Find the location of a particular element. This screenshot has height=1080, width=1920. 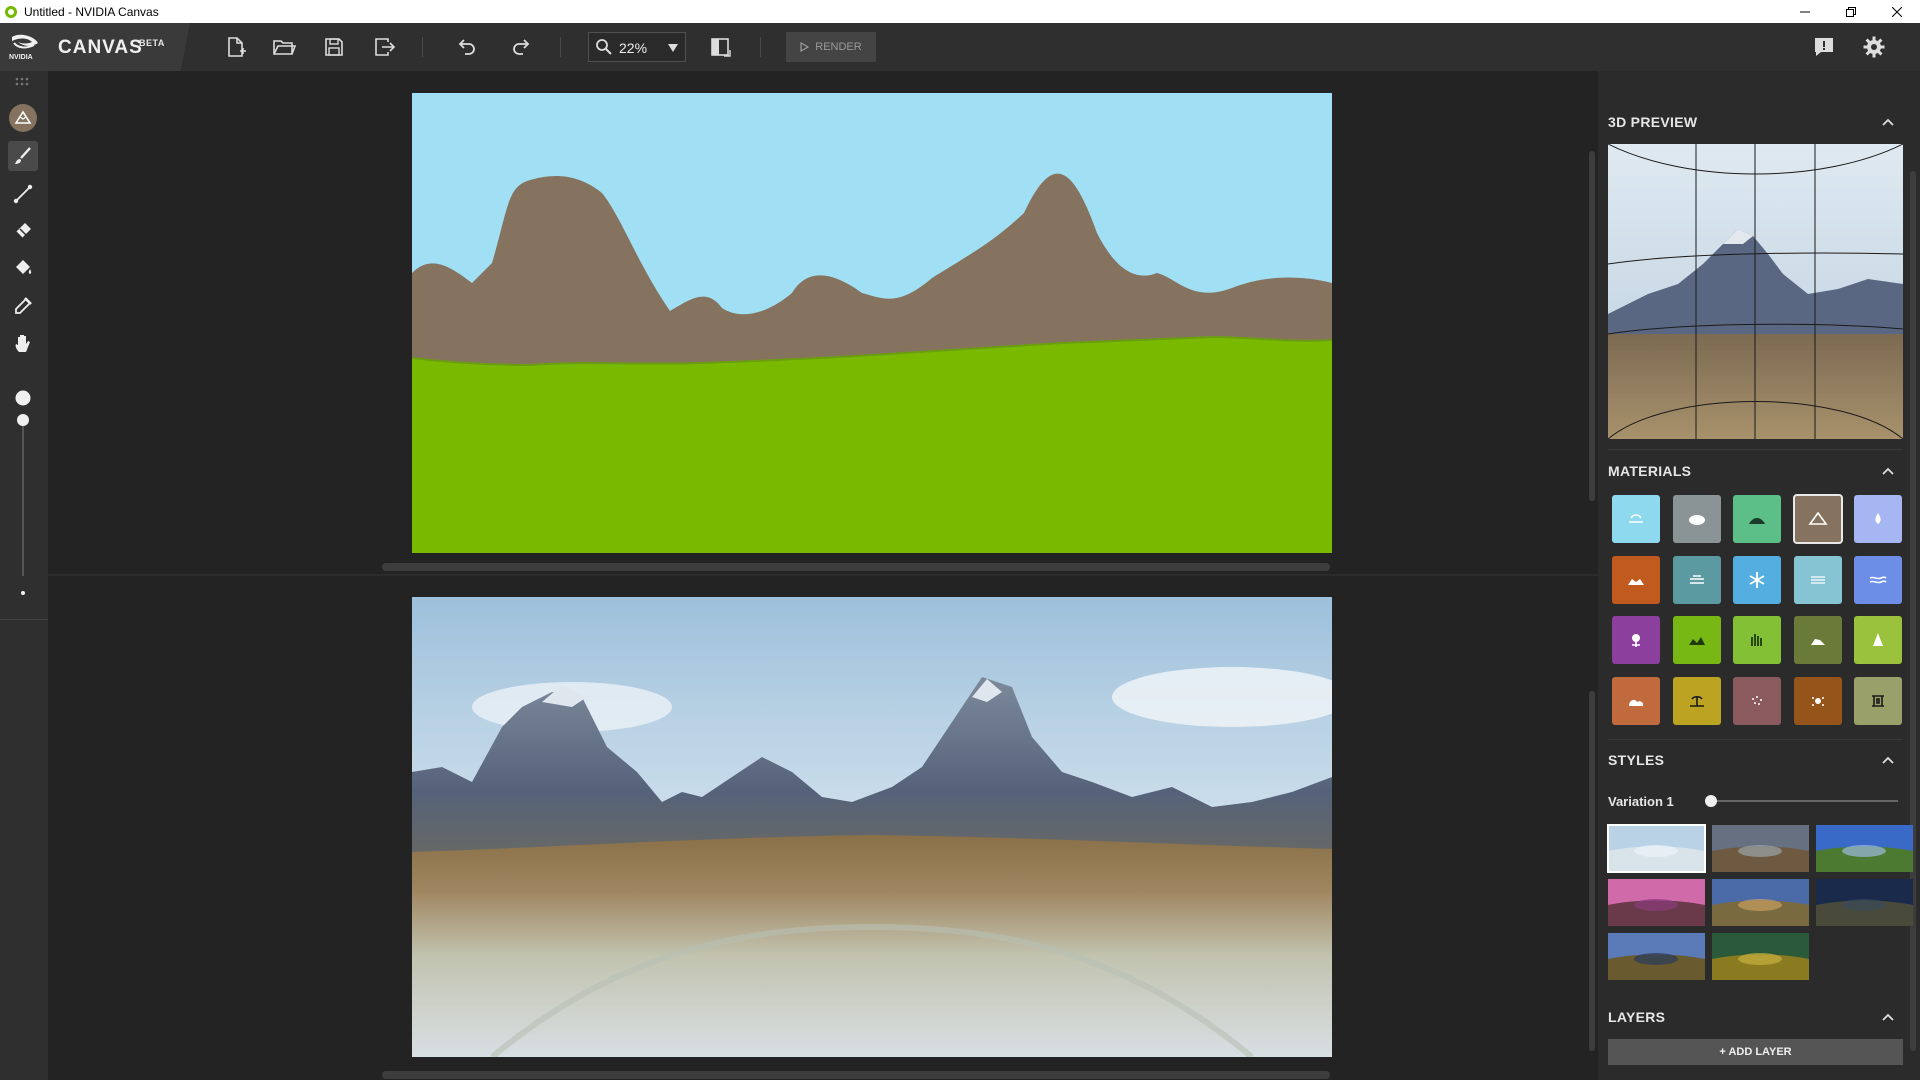

grass-icon is located at coordinates (1696, 641).